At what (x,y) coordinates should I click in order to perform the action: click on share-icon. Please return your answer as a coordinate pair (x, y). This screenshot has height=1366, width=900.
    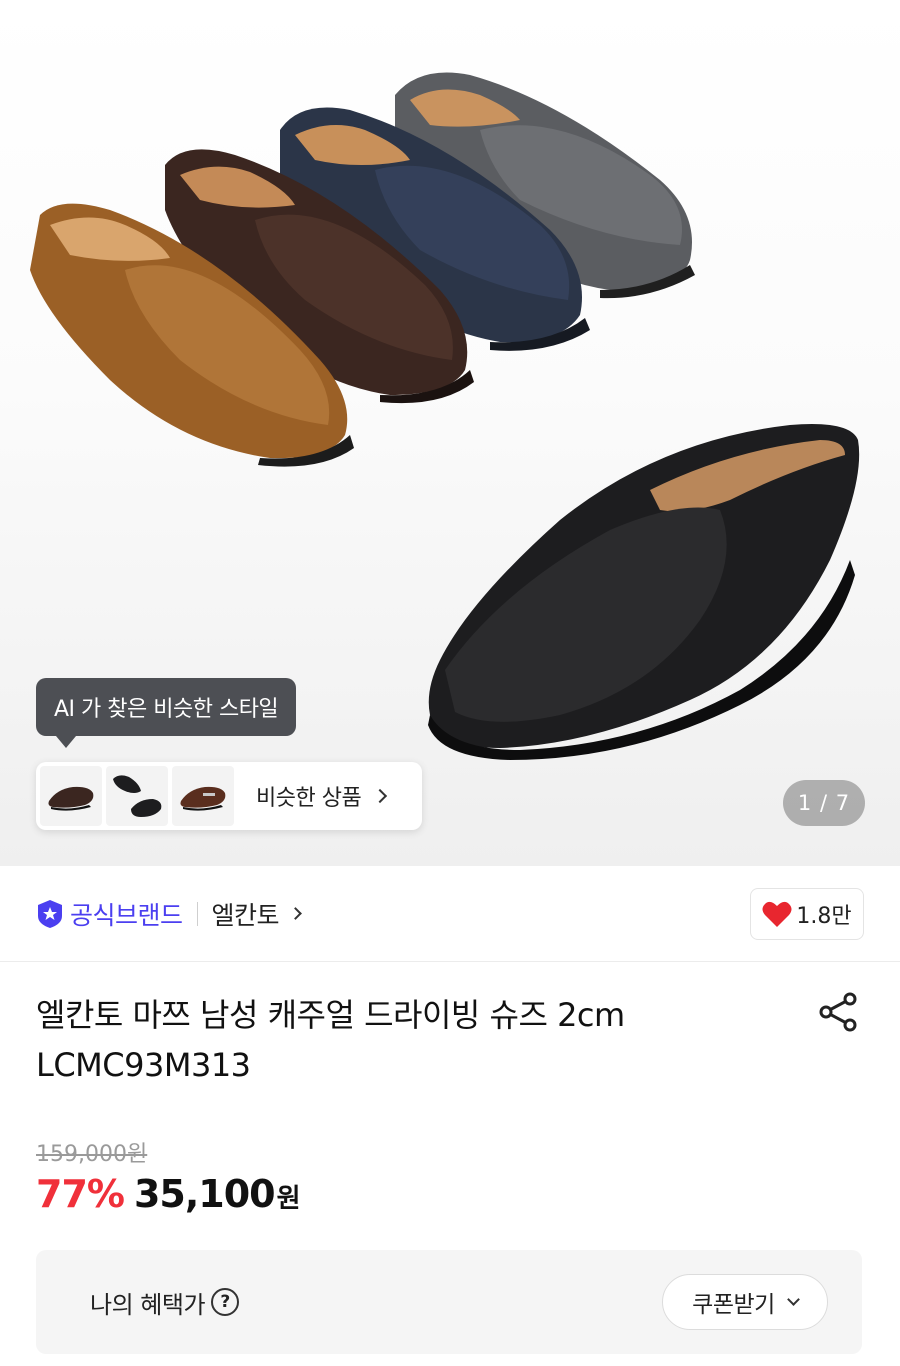
    Looking at the image, I should click on (838, 1012).